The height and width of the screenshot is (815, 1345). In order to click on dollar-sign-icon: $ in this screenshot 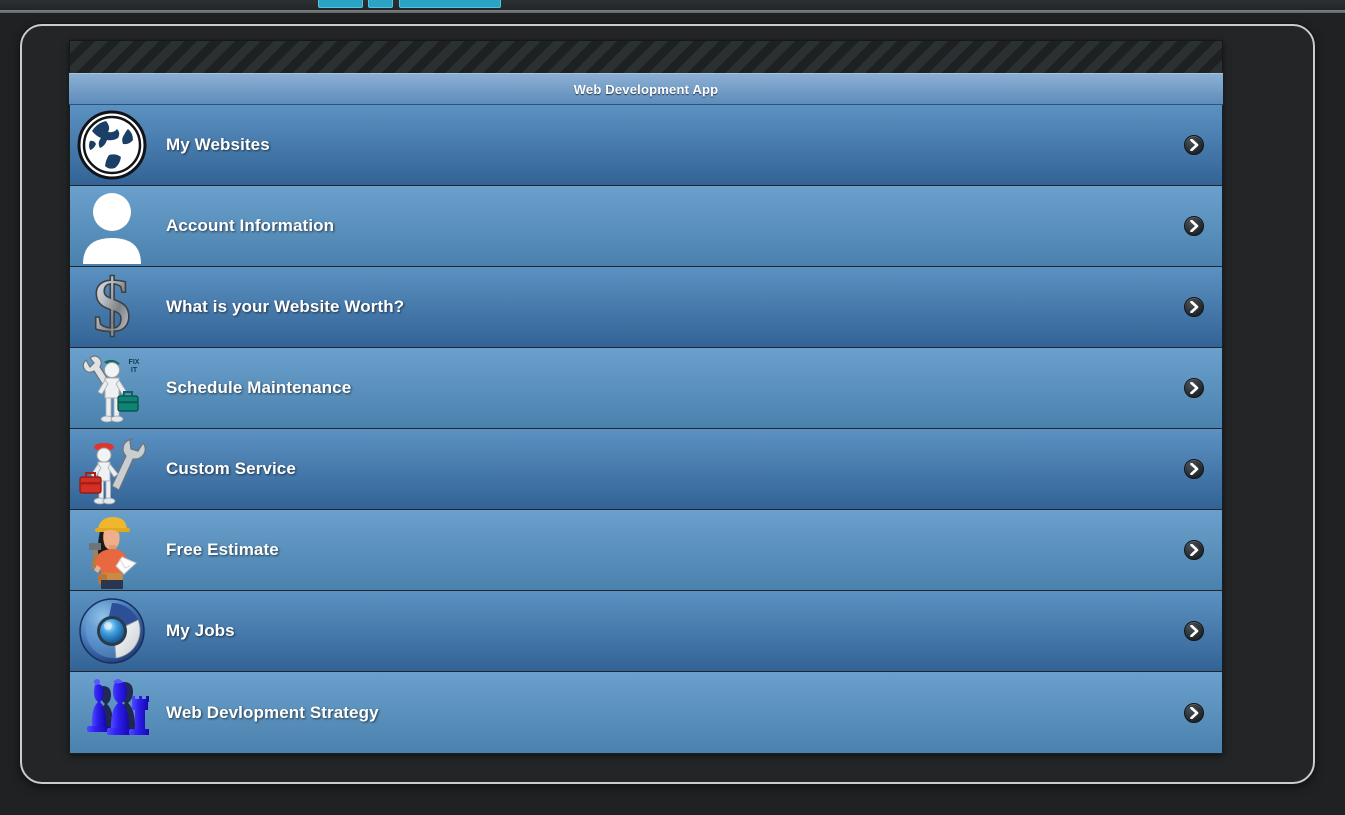, I will do `click(112, 307)`.